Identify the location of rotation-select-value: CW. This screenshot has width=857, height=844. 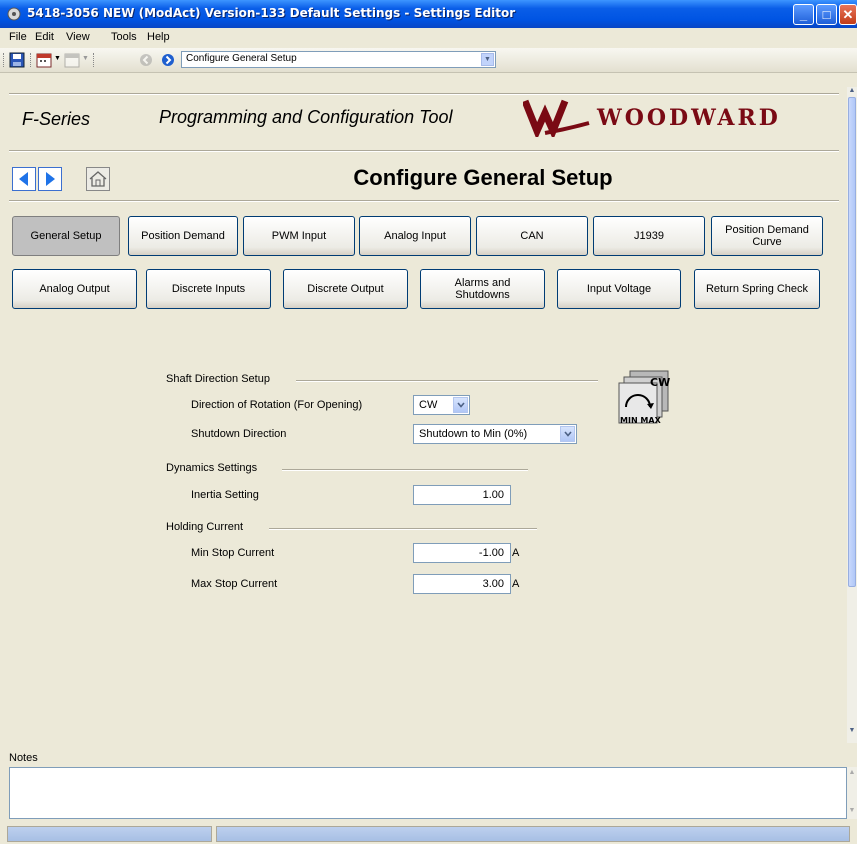
(428, 405).